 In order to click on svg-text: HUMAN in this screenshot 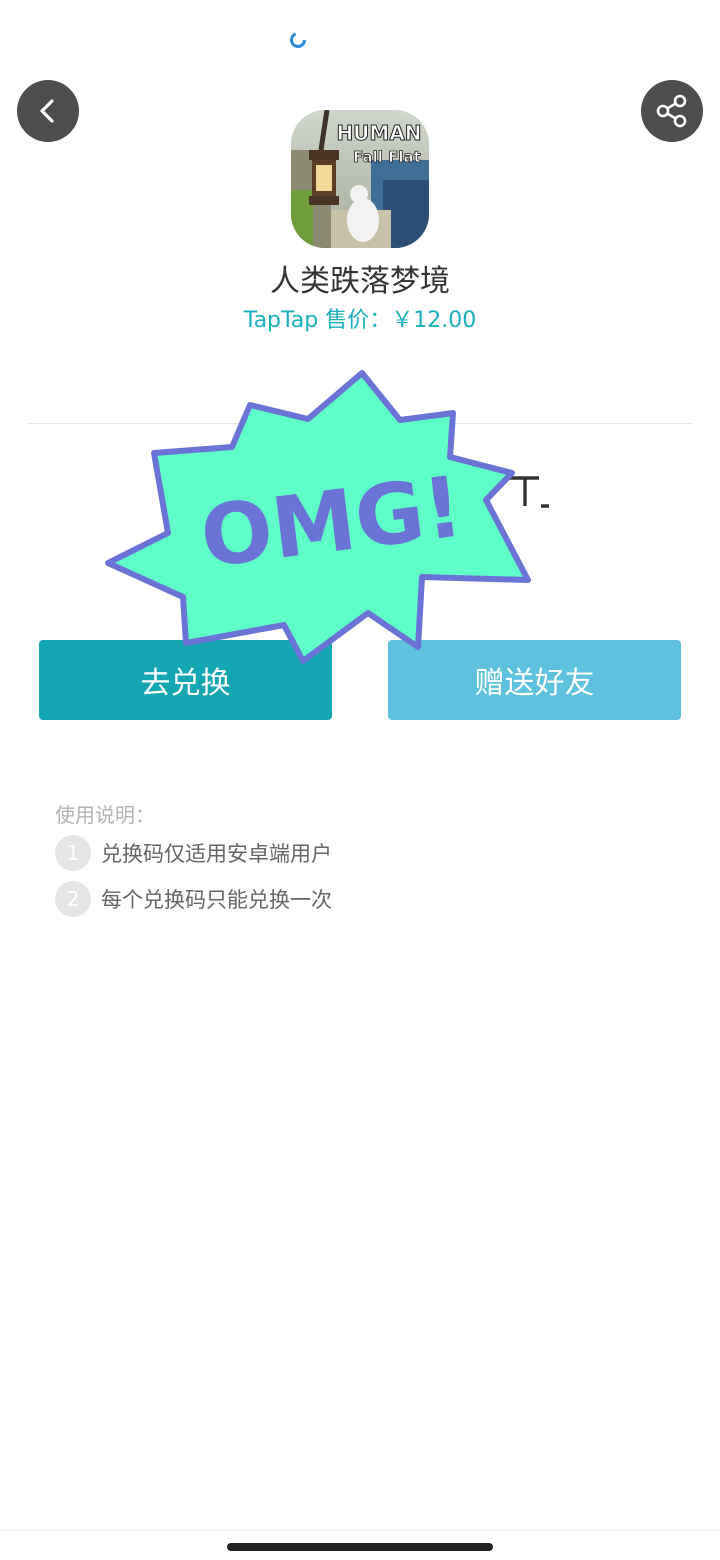, I will do `click(378, 133)`.